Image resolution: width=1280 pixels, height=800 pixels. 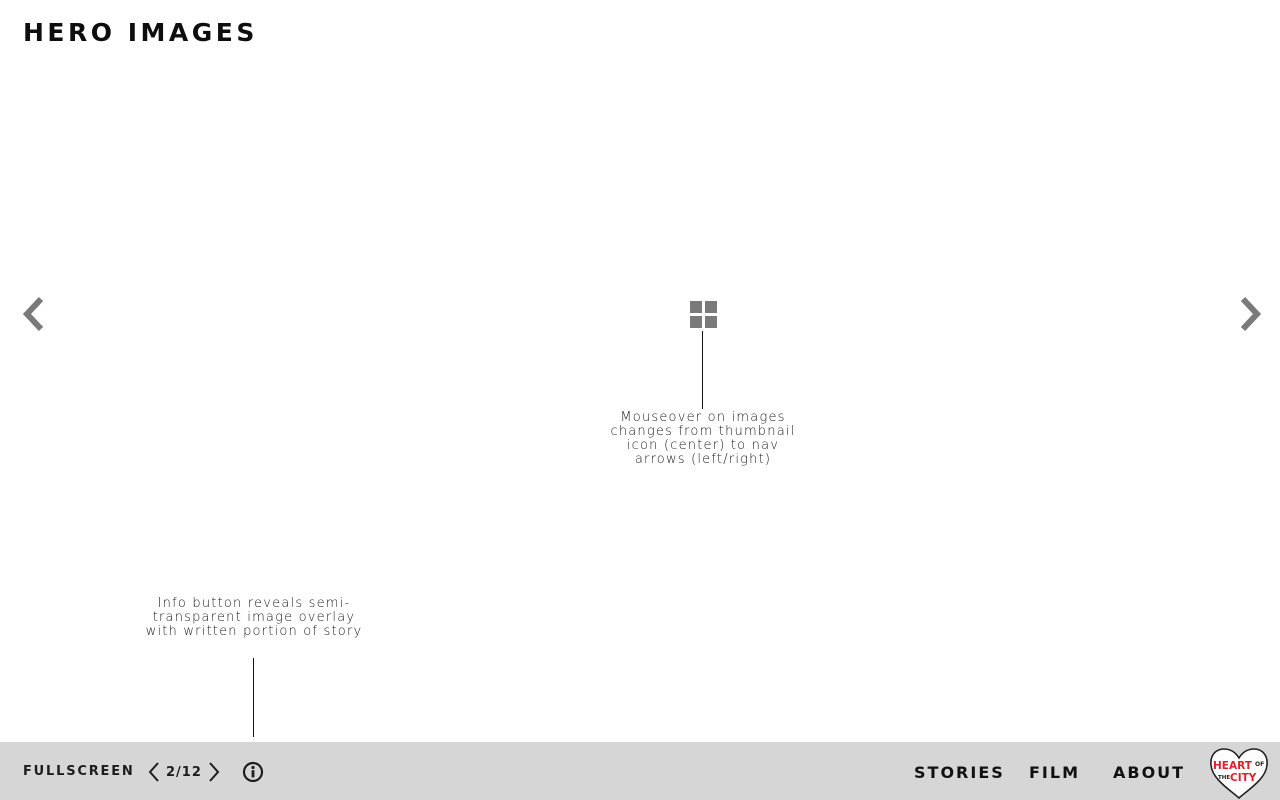 I want to click on pager-next-button, so click(x=214, y=772).